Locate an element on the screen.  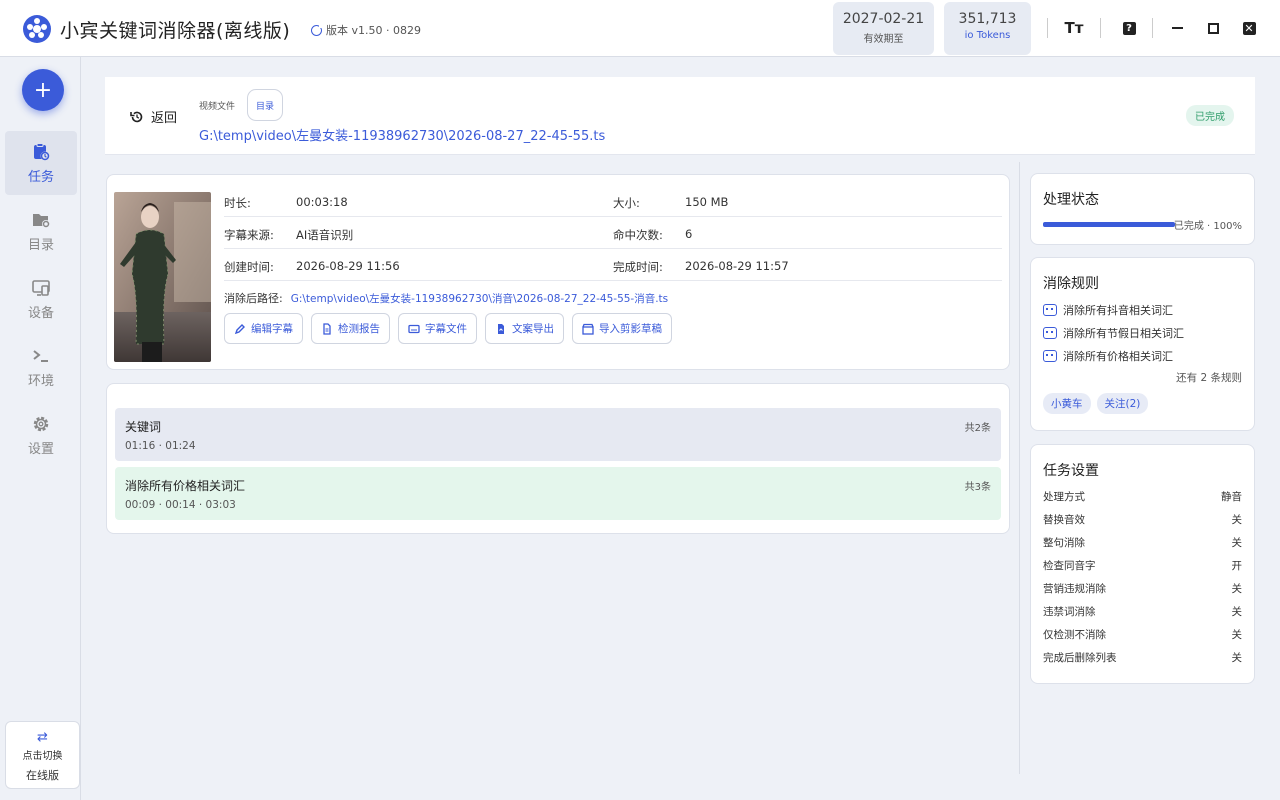
font-size-button: Tт is located at coordinates (1074, 28).